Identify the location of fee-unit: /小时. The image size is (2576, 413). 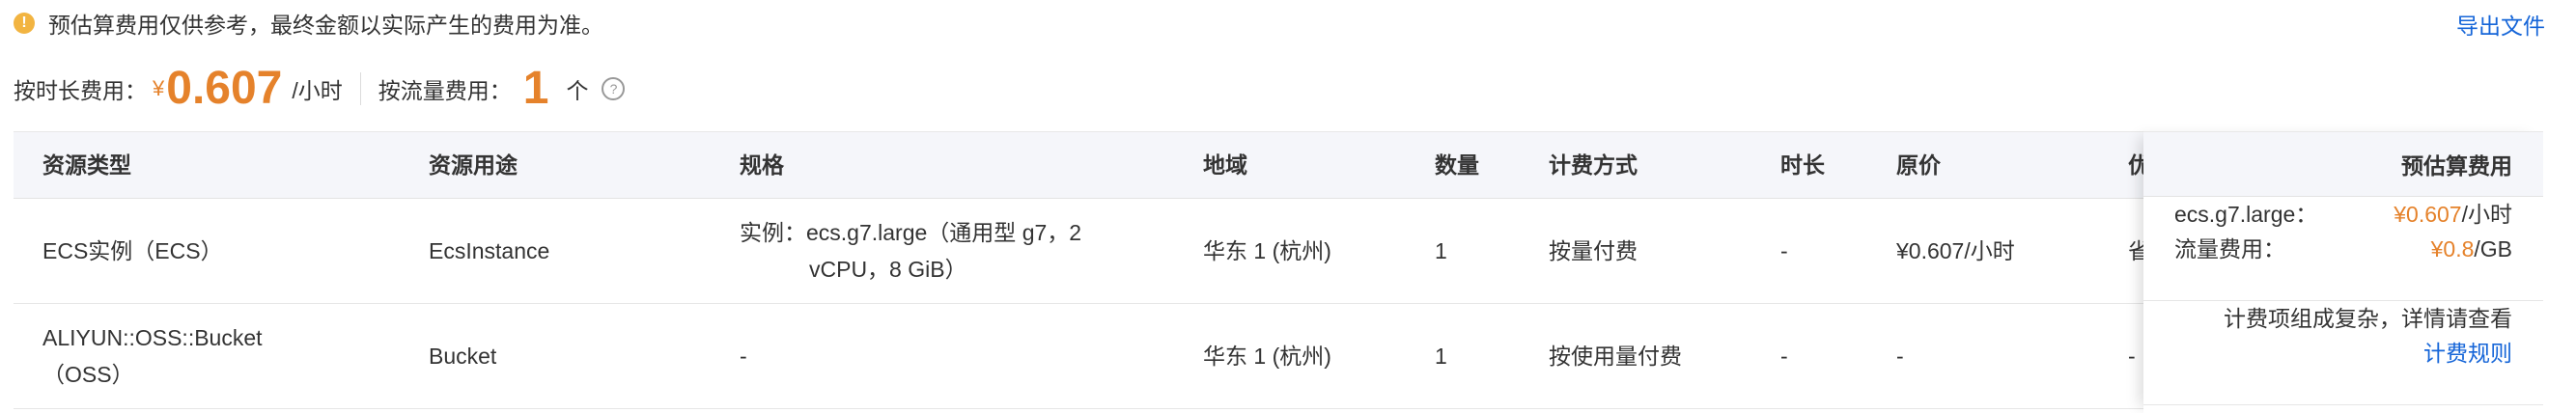
(2487, 214).